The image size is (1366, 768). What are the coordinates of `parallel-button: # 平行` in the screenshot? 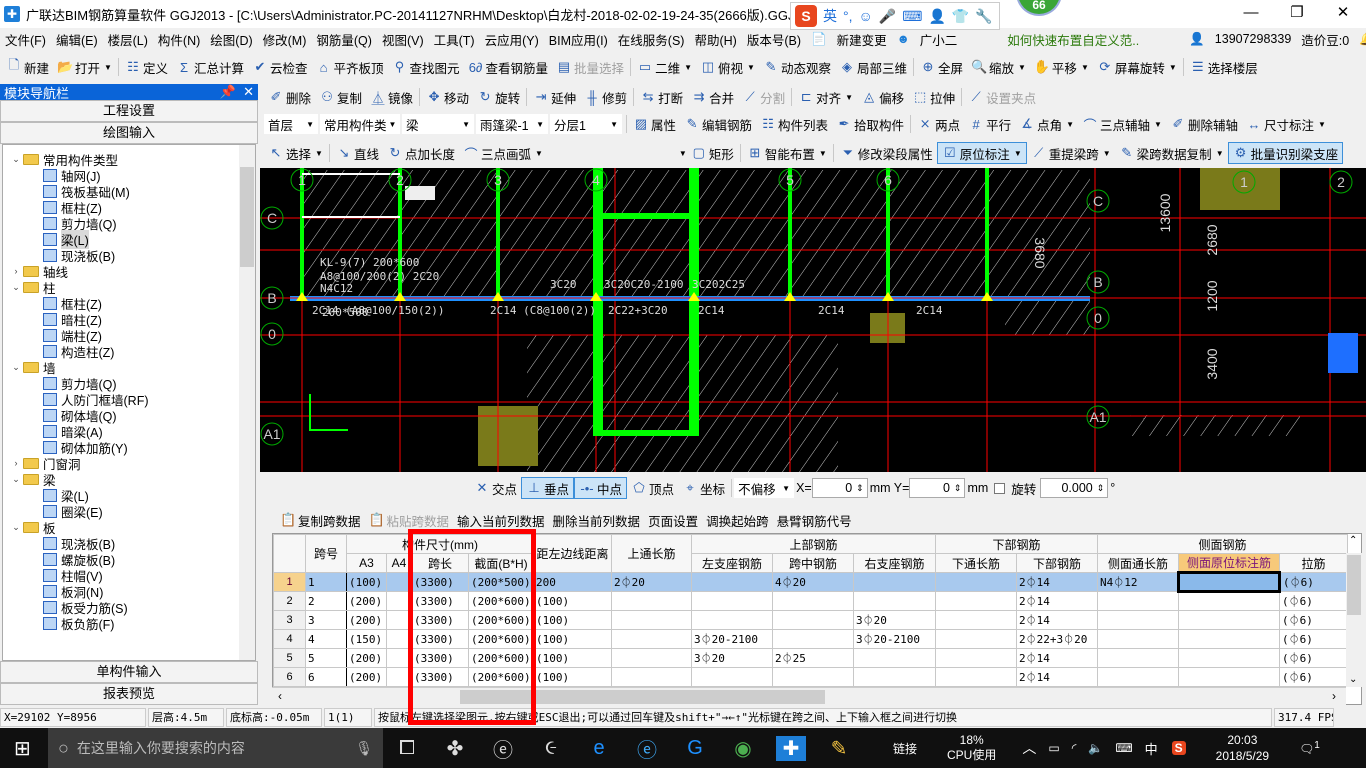 It's located at (989, 124).